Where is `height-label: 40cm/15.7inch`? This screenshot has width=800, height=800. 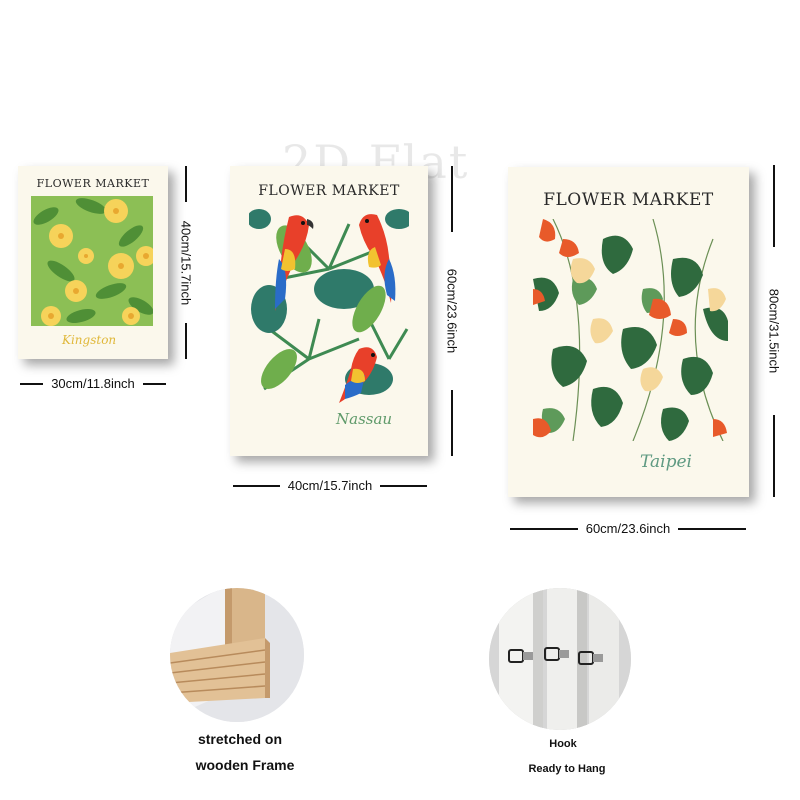
height-label: 40cm/15.7inch is located at coordinates (186, 262).